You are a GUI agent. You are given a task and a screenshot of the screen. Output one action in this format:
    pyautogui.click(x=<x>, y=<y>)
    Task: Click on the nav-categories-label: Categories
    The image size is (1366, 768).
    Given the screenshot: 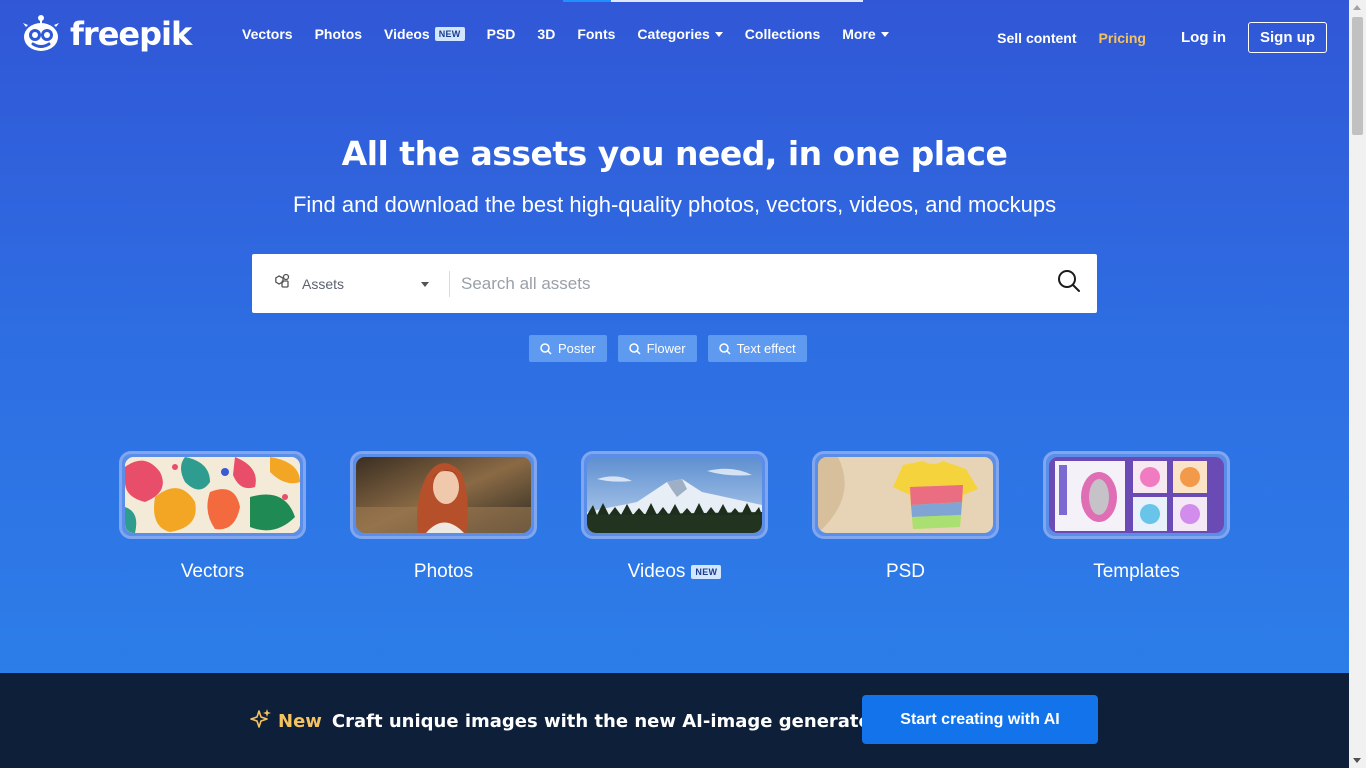 What is the action you would take?
    pyautogui.click(x=673, y=34)
    